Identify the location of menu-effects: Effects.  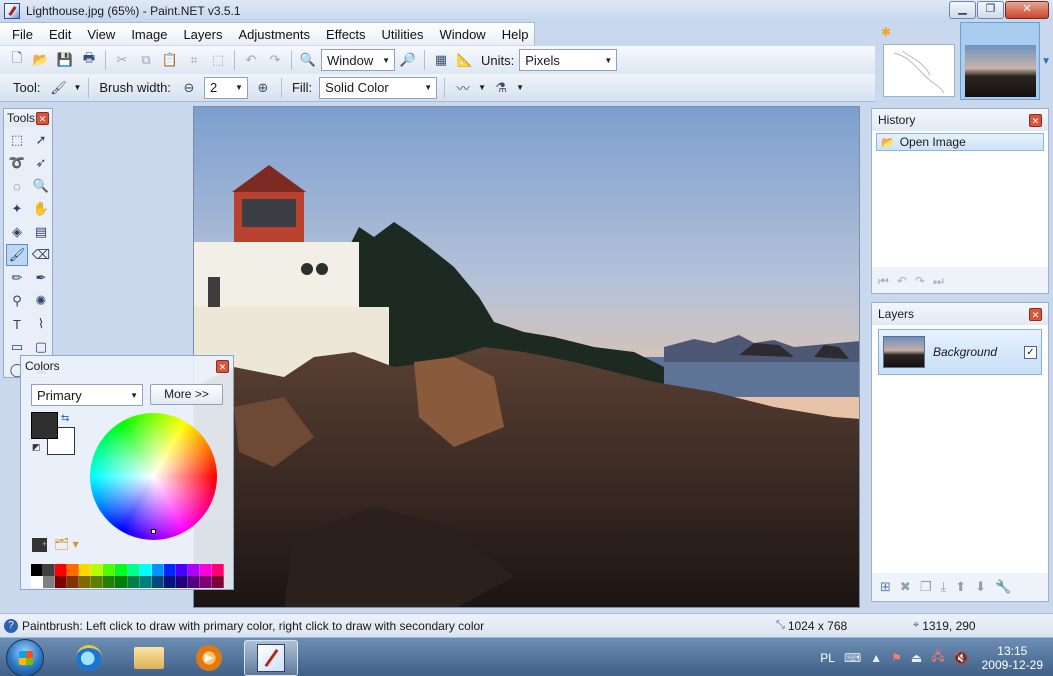
(346, 34).